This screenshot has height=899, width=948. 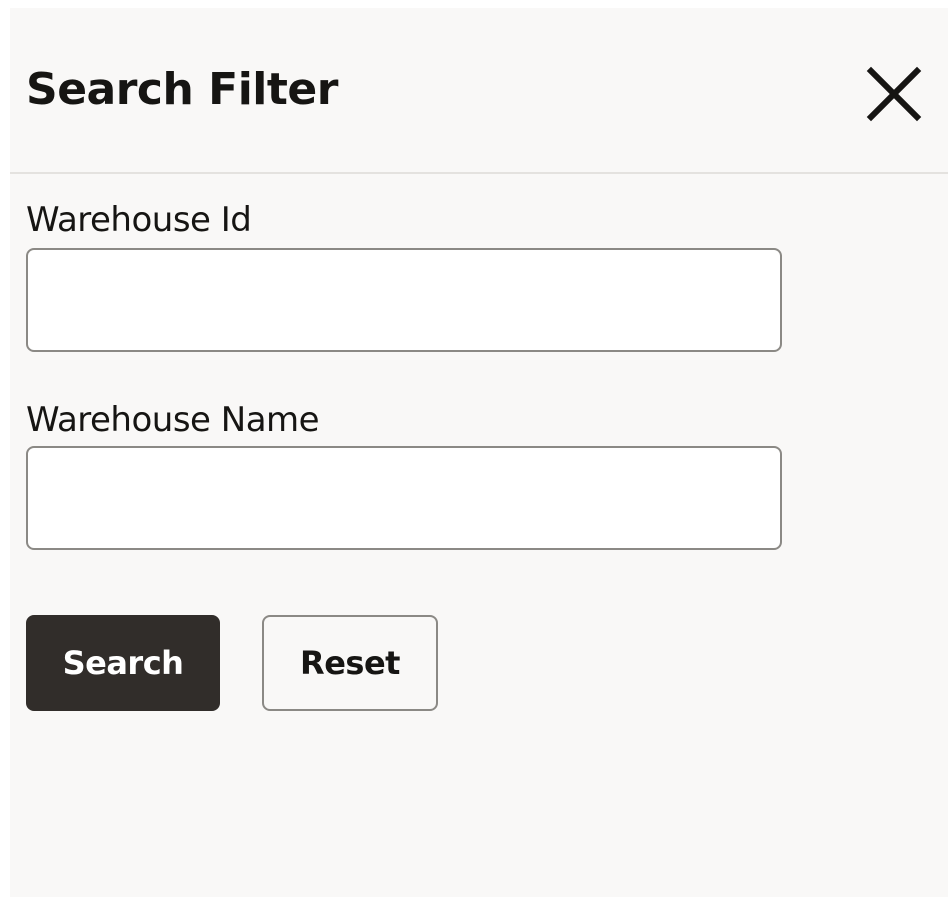 What do you see at coordinates (404, 300) in the screenshot?
I see `warehouse-id-input` at bounding box center [404, 300].